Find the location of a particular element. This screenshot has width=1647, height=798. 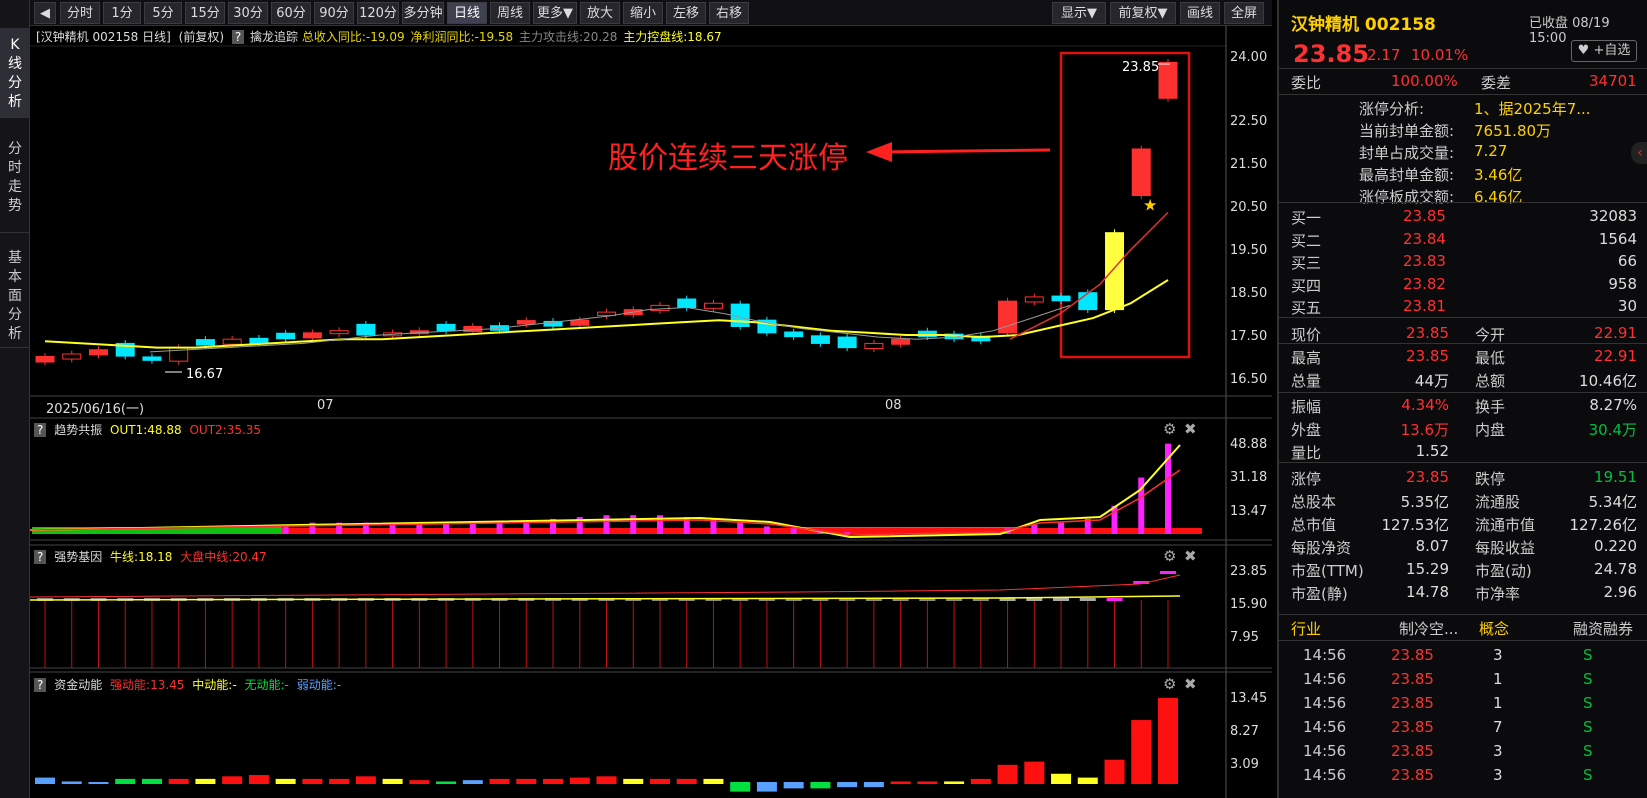

bid-label: 买二 is located at coordinates (1306, 240).